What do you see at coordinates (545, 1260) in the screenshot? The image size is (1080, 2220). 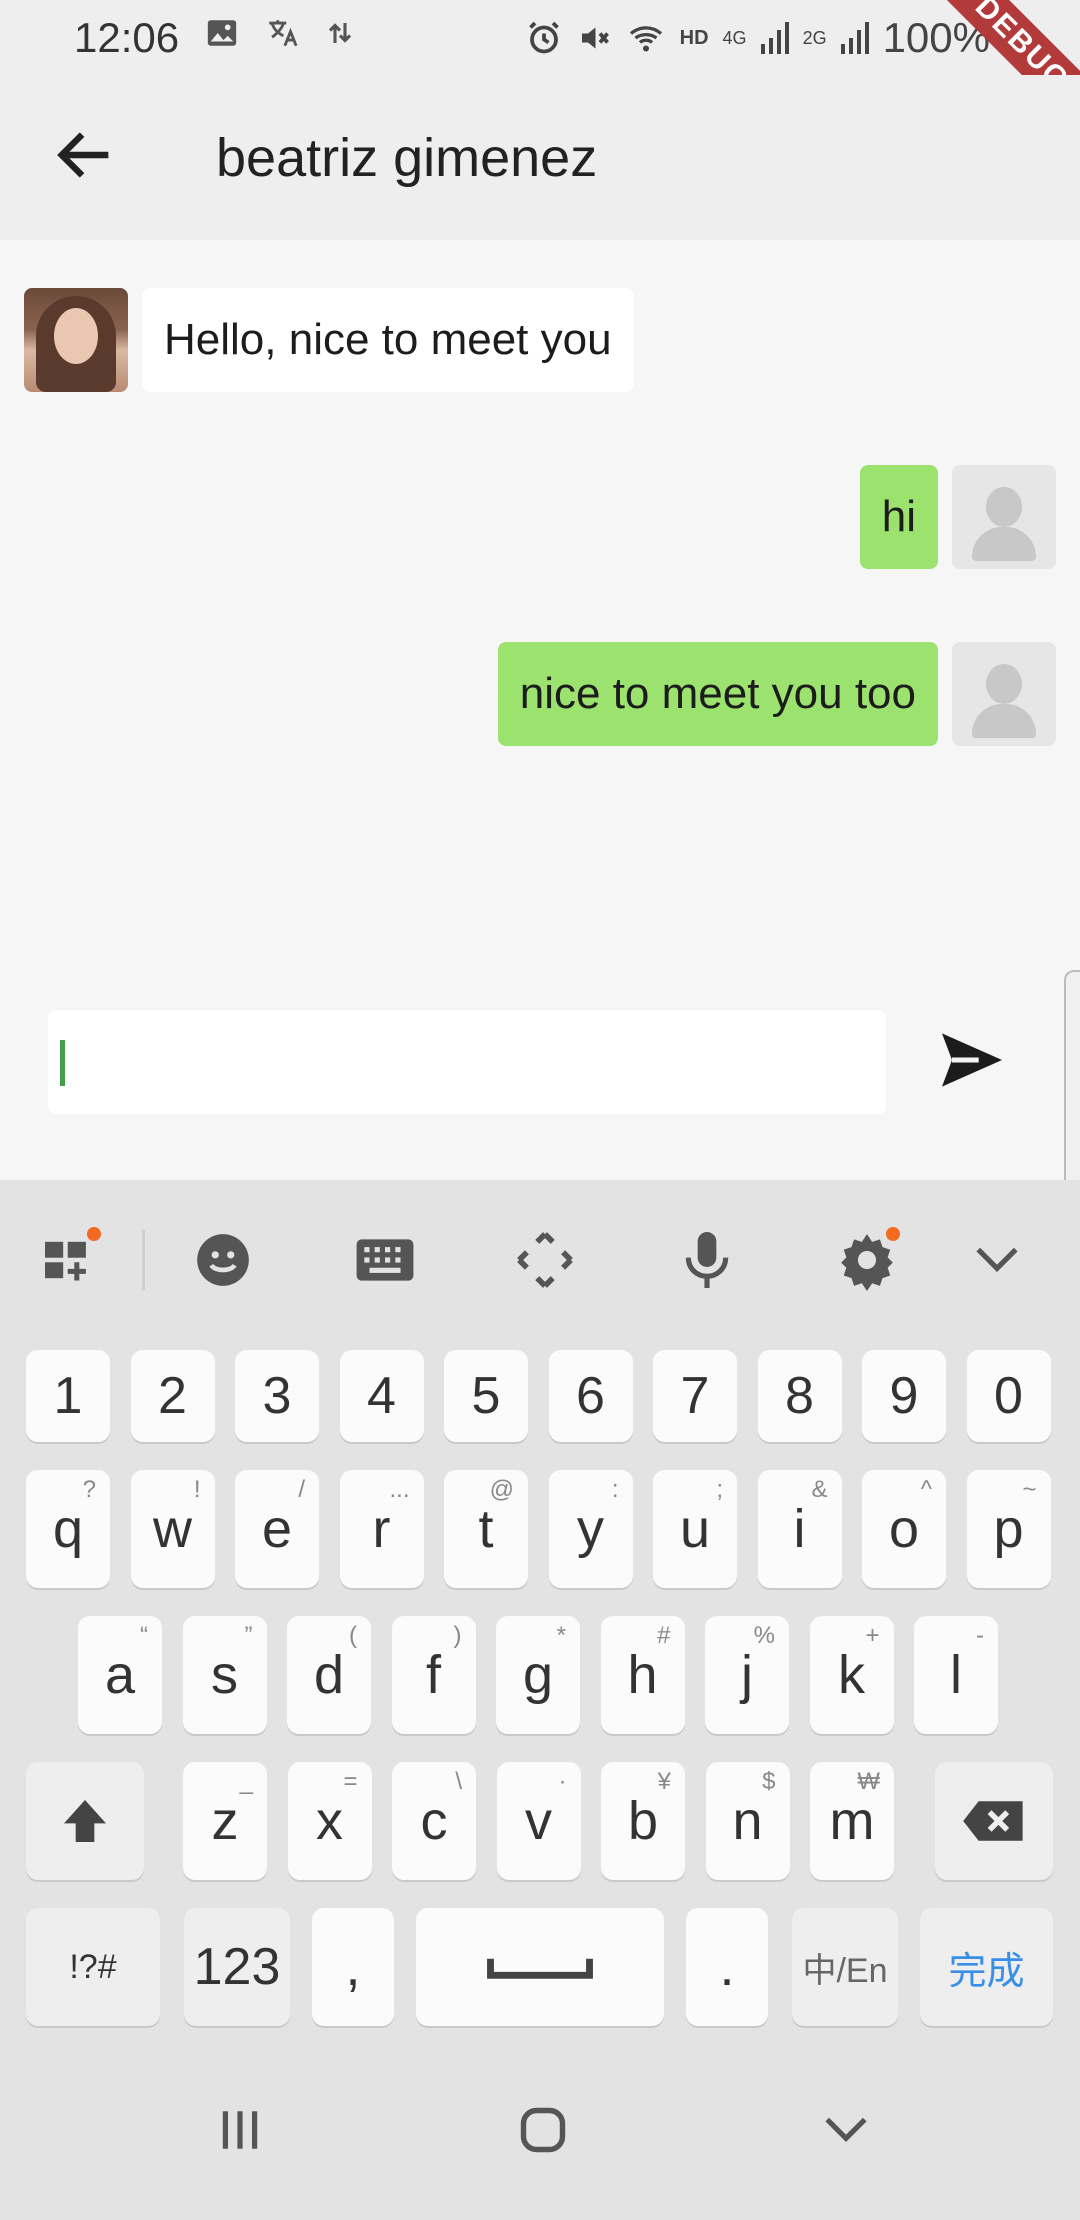 I see `cursor-move-icon` at bounding box center [545, 1260].